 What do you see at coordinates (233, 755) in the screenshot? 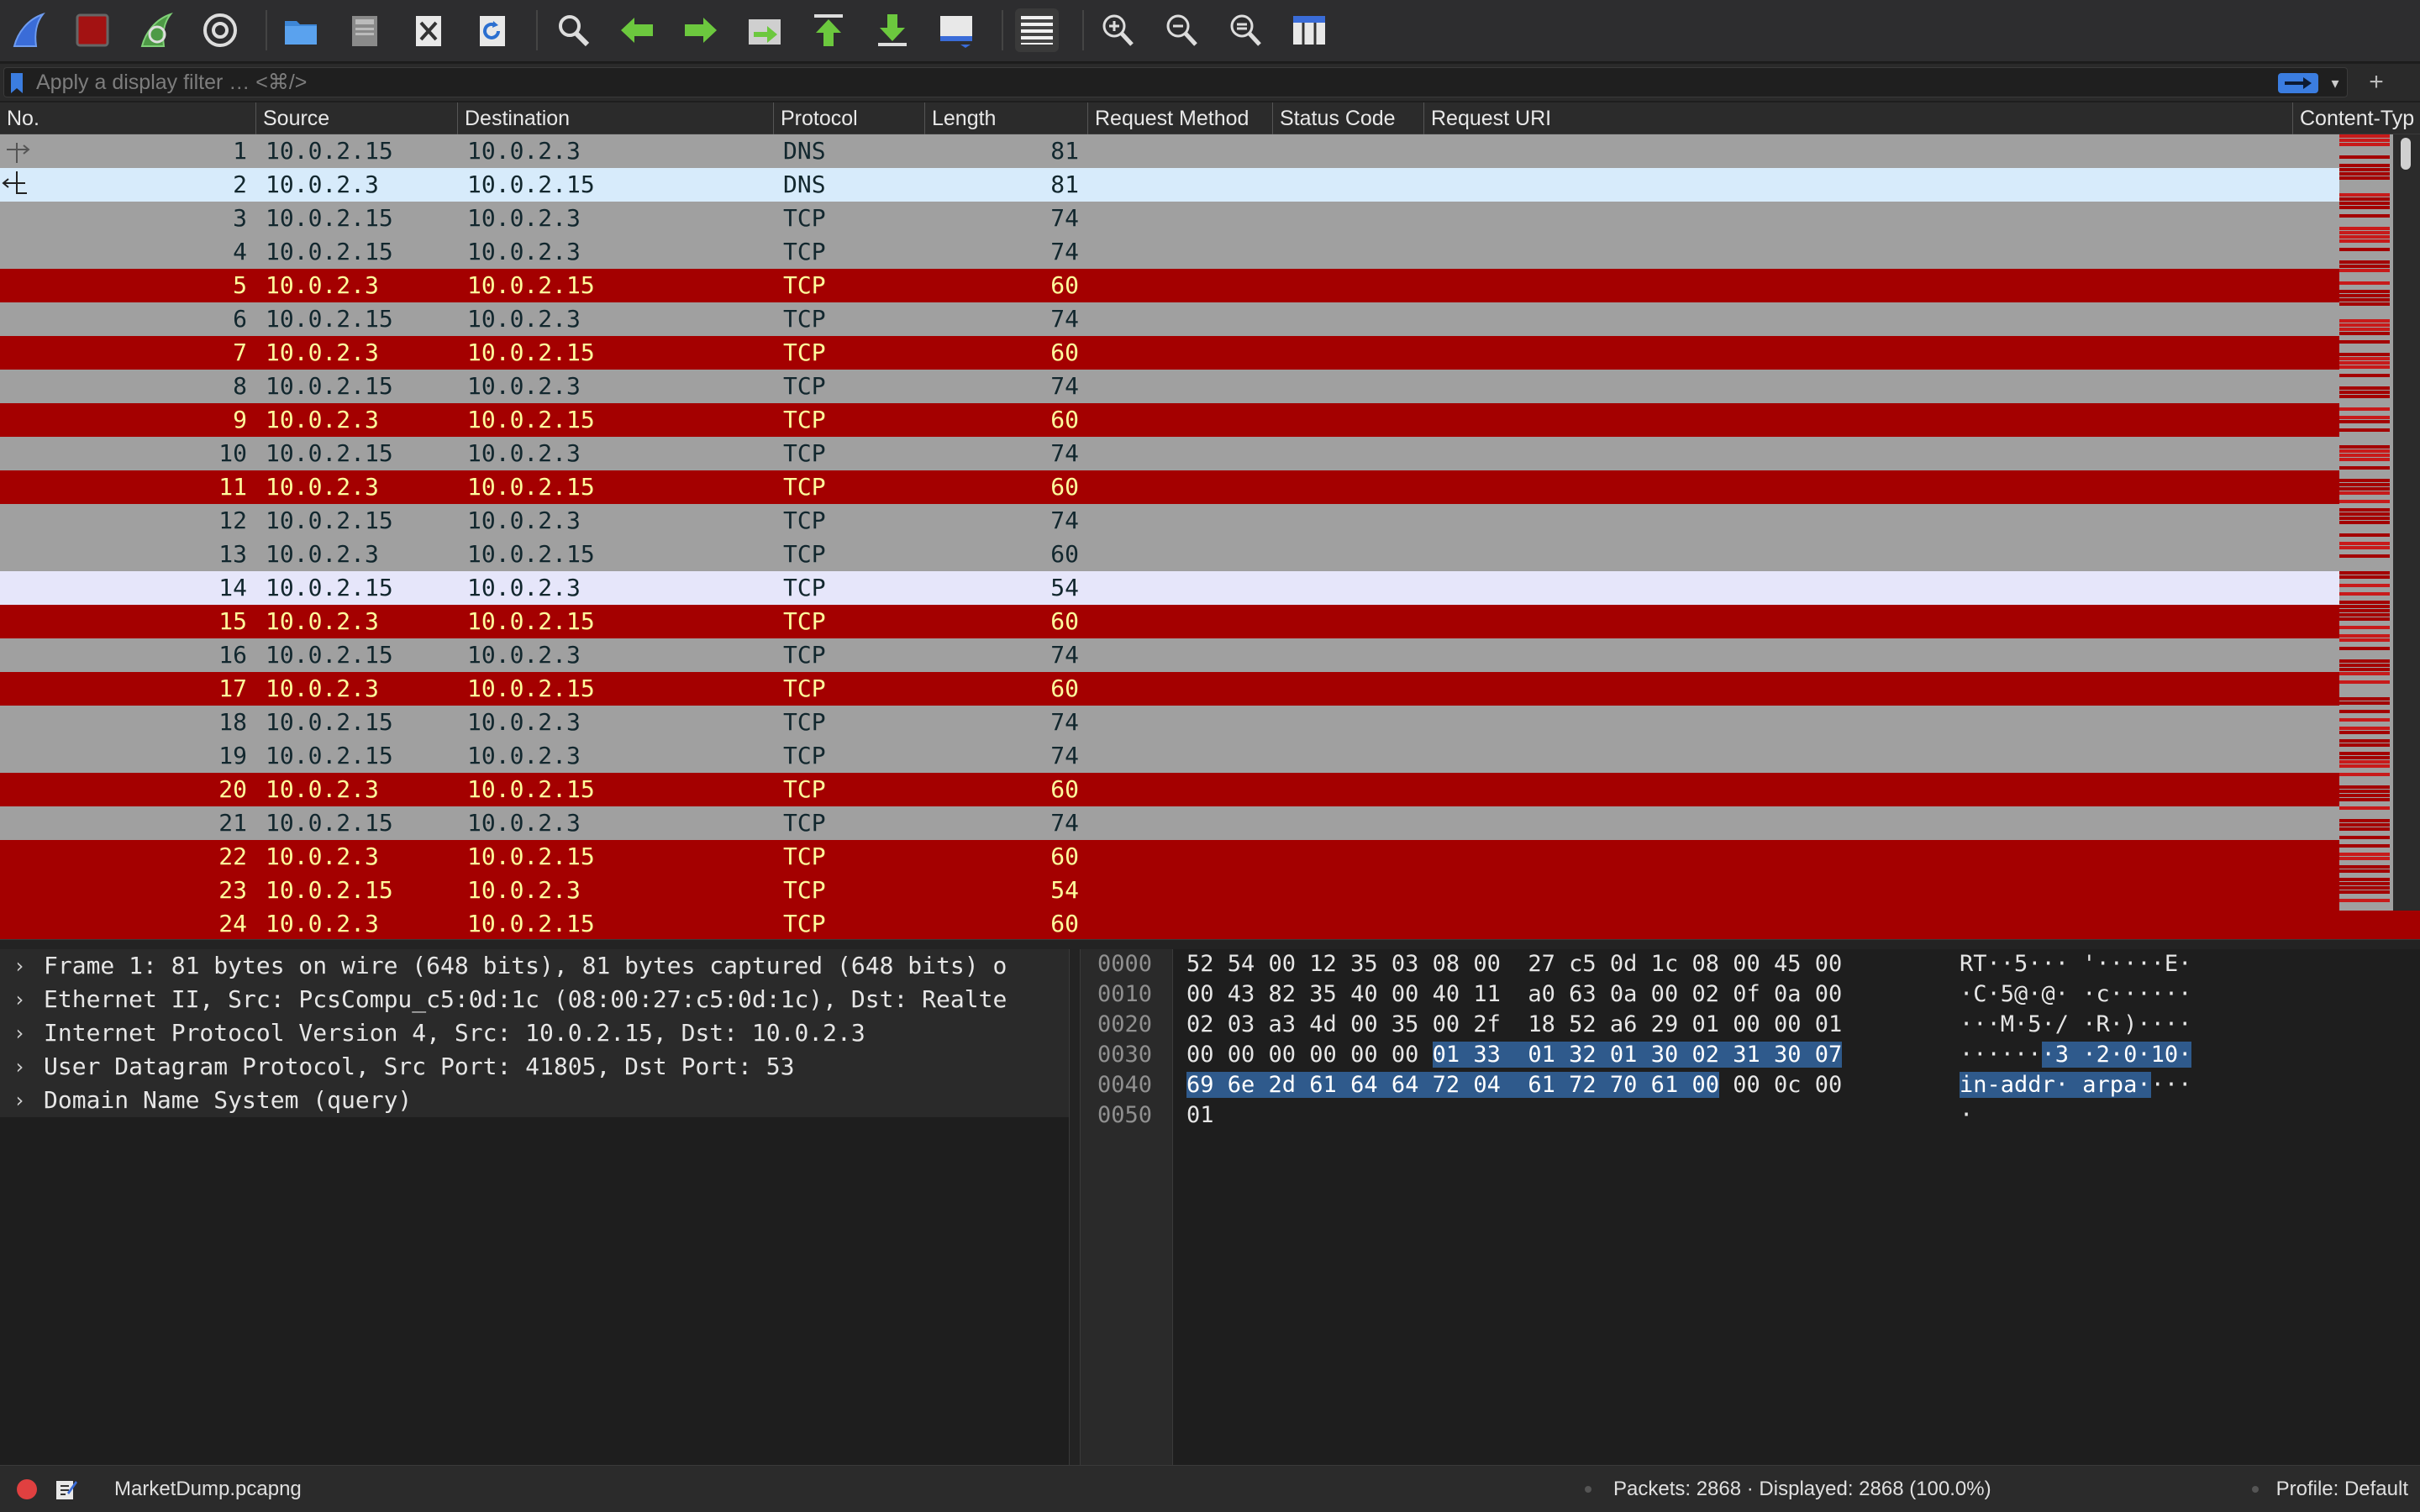
I see `packet-number: 19` at bounding box center [233, 755].